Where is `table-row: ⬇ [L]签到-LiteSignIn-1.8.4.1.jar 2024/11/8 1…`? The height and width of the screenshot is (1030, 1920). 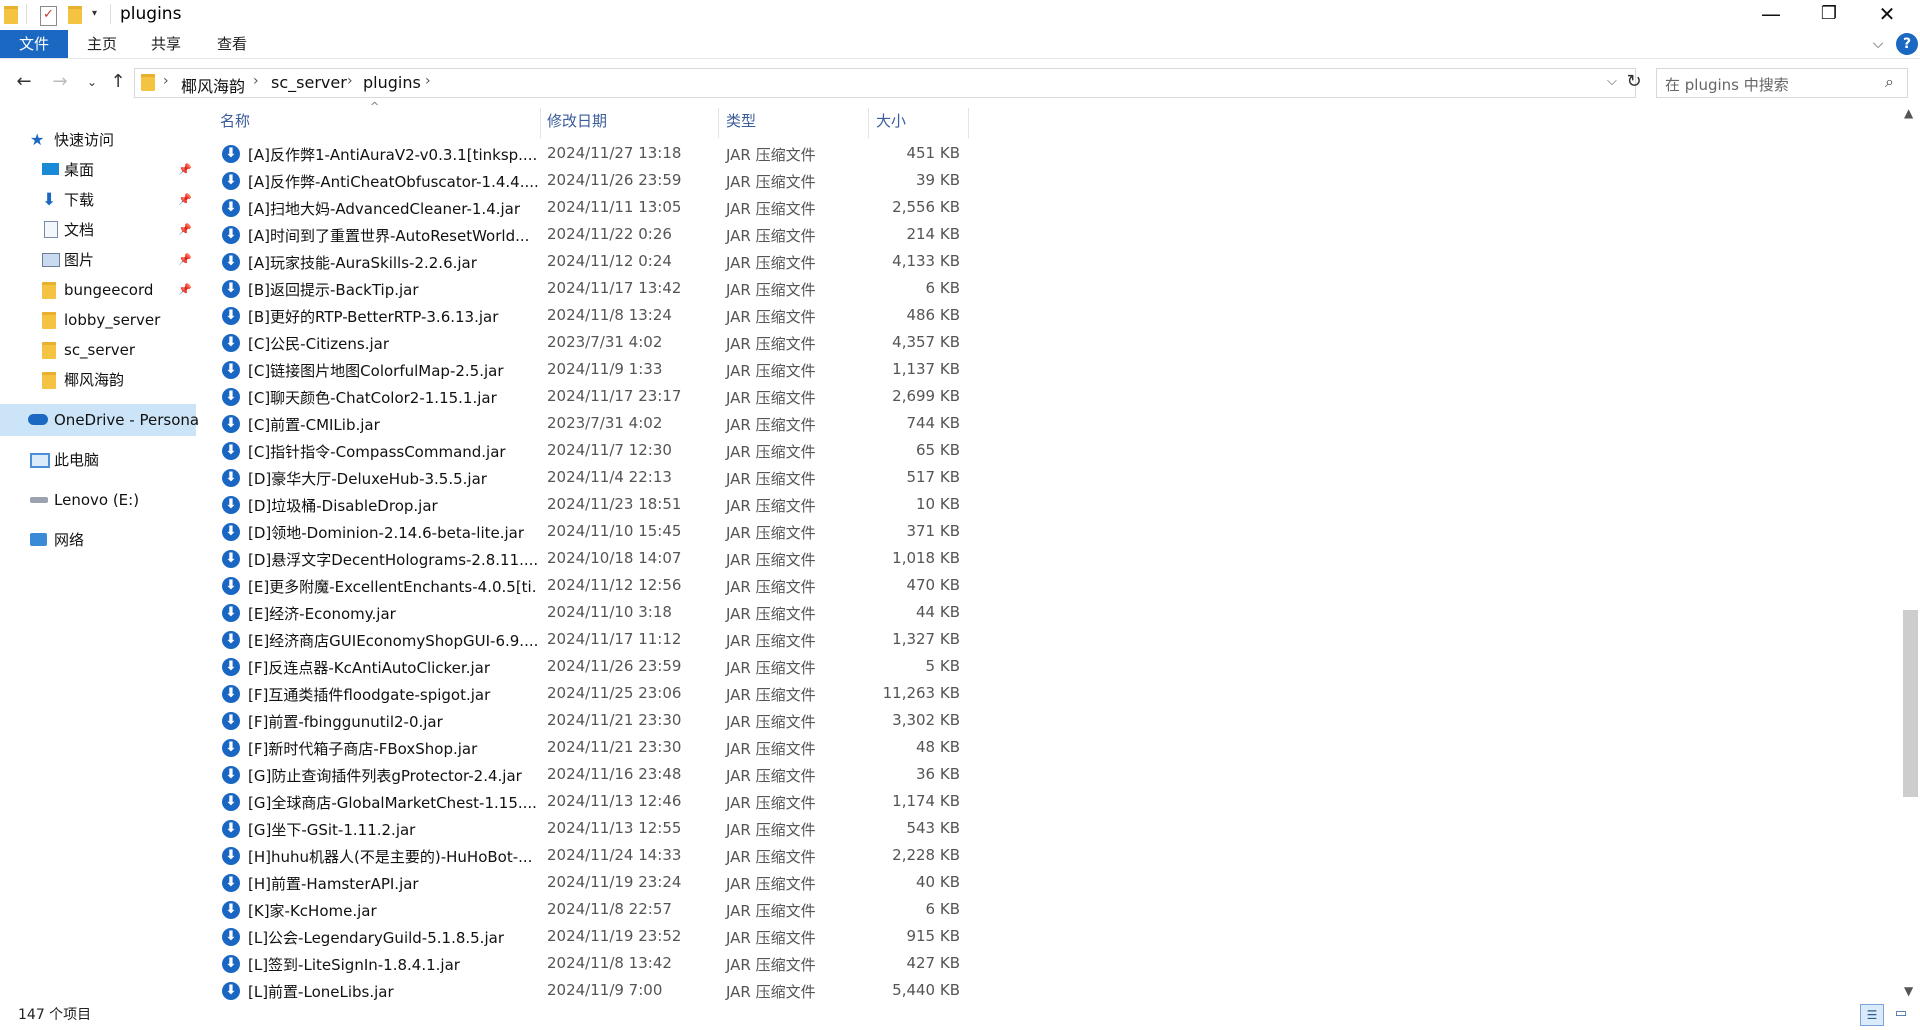 table-row: ⬇ [L]签到-LiteSignIn-1.8.4.1.jar 2024/11/8 1… is located at coordinates (590, 963).